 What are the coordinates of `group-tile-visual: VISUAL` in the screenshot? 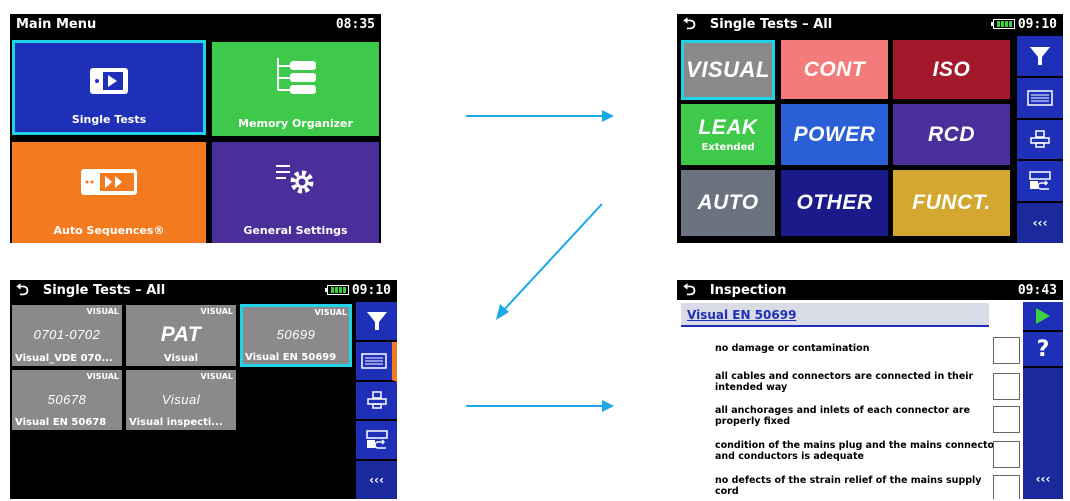 It's located at (728, 70).